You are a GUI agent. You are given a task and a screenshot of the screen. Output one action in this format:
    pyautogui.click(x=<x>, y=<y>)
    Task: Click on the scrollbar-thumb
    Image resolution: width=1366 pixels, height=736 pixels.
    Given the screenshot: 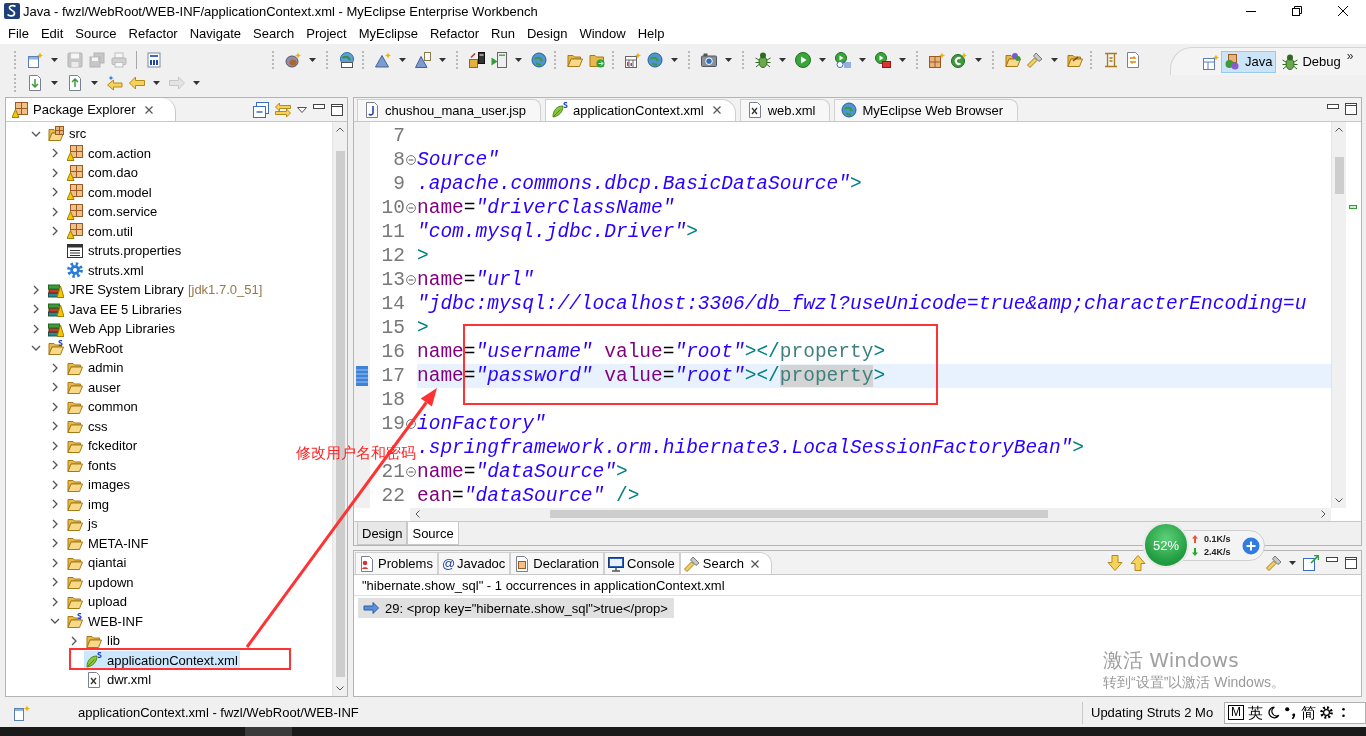 What is the action you would take?
    pyautogui.click(x=799, y=514)
    